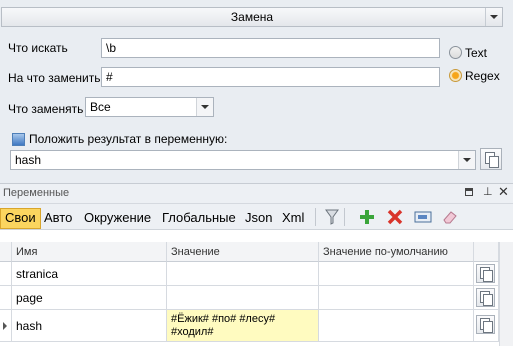 The image size is (513, 346). Describe the element at coordinates (243, 326) in the screenshot. I see `cell-value: #Ёжик# #по# #лесу# #ходил#` at that location.